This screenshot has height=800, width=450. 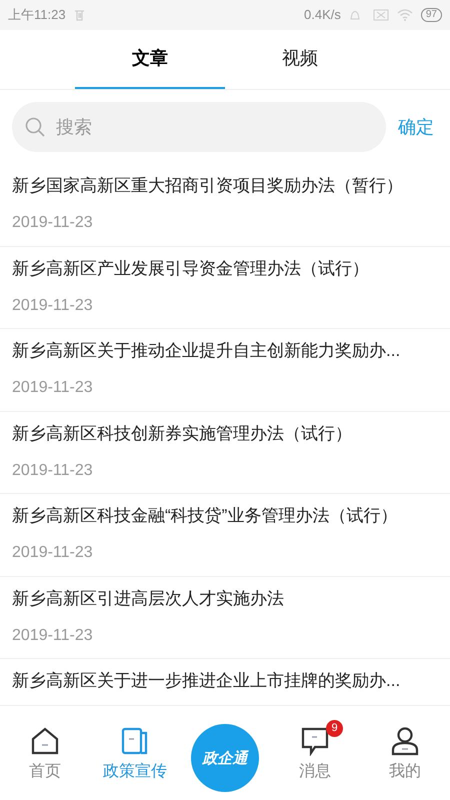 I want to click on article-title: 新乡高新区产业发展引导资金管理办法（试行）, so click(x=225, y=268).